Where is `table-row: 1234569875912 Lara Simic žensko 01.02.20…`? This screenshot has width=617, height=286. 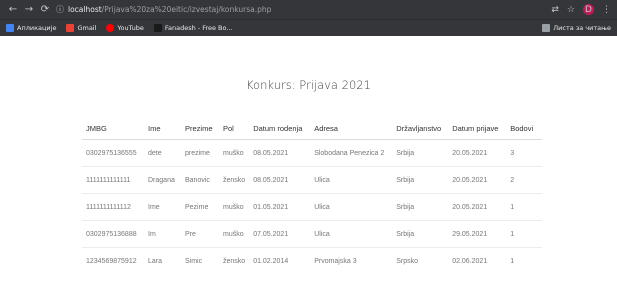
table-row: 1234569875912 Lara Simic žensko 01.02.20… is located at coordinates (312, 260).